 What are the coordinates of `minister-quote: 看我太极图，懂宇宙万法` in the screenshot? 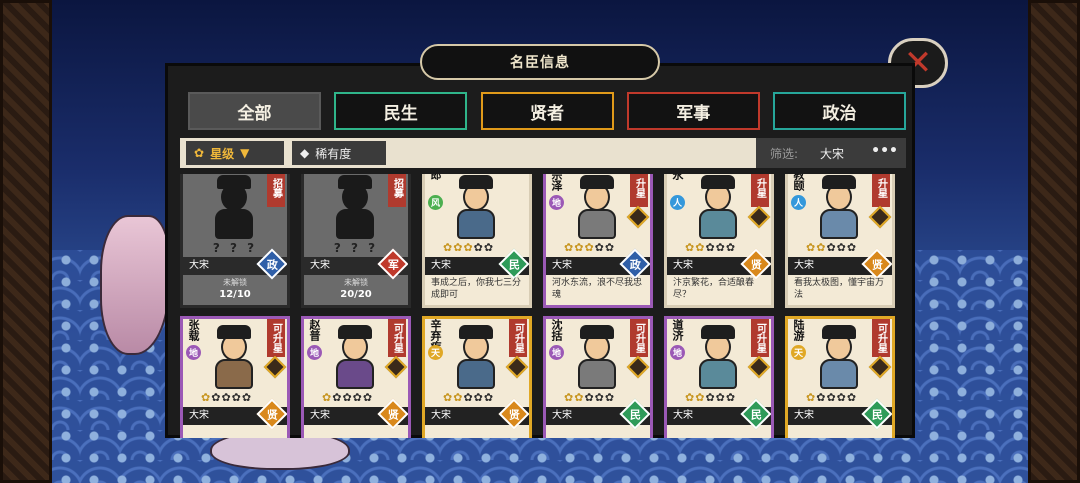 It's located at (839, 289).